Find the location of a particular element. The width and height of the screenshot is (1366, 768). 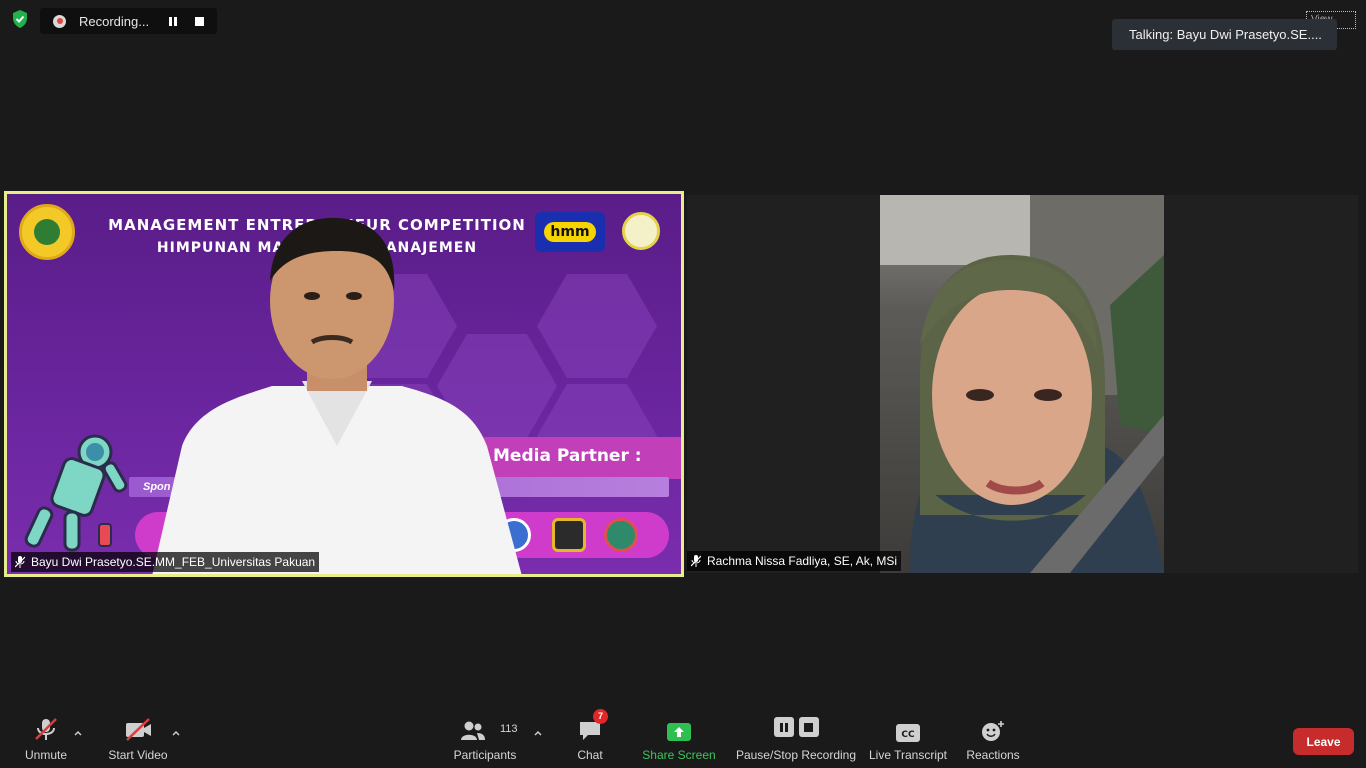

start-video-button: Start Video is located at coordinates (138, 738).